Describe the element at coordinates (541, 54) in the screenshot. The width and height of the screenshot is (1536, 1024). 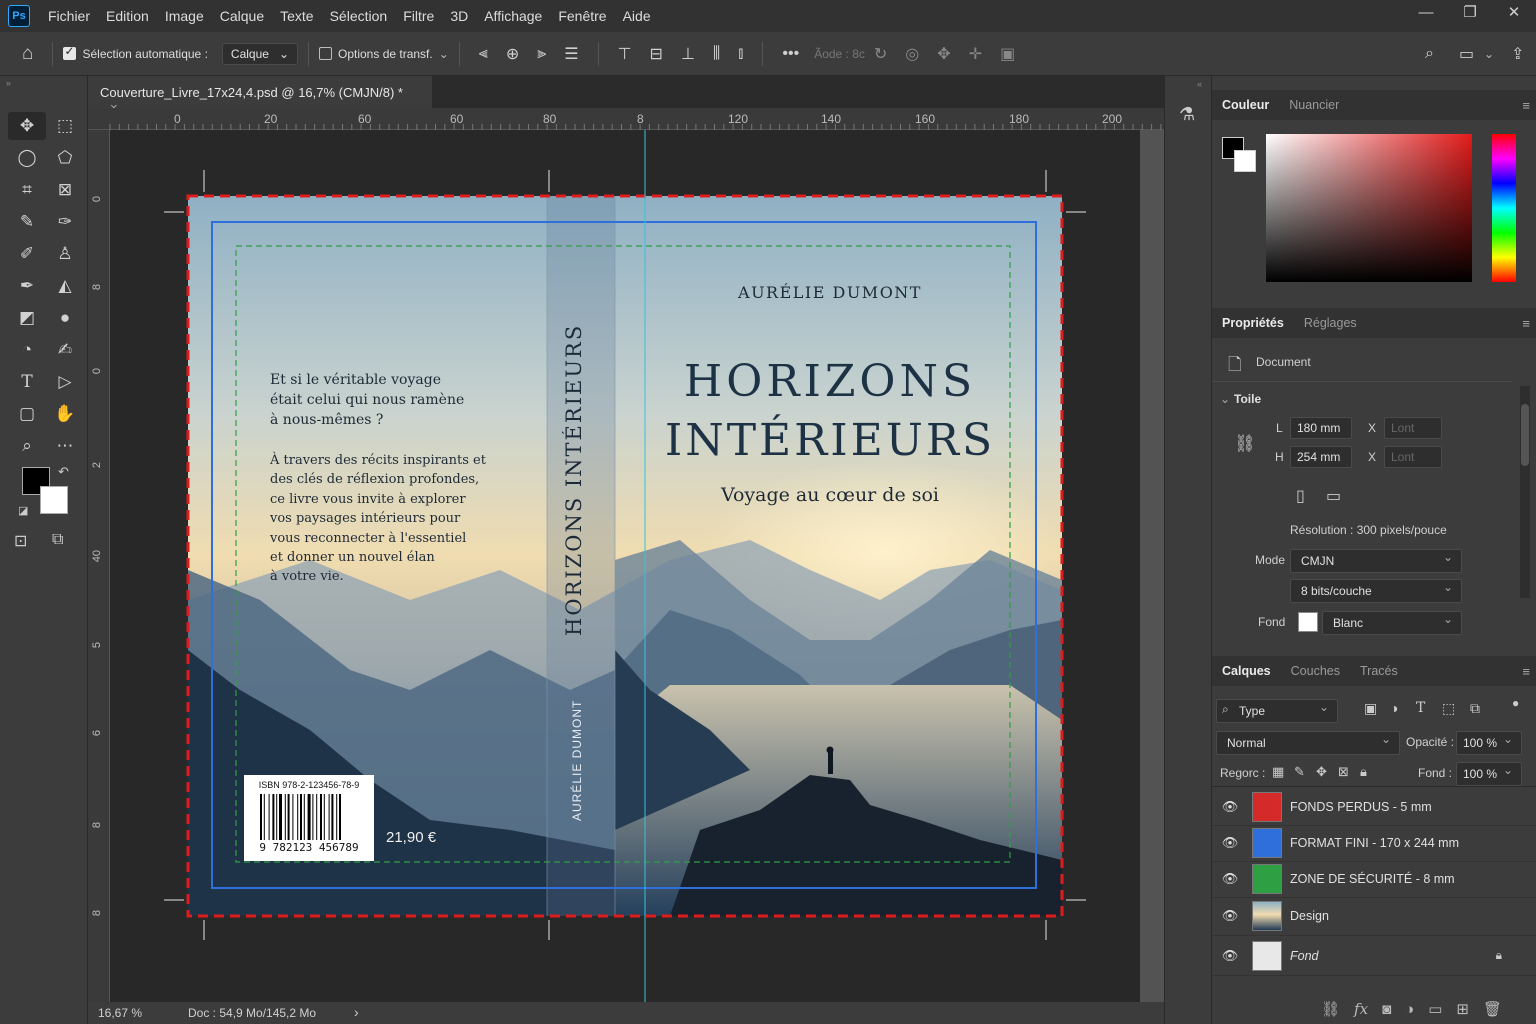
I see `align-right-icon: ⫸` at that location.